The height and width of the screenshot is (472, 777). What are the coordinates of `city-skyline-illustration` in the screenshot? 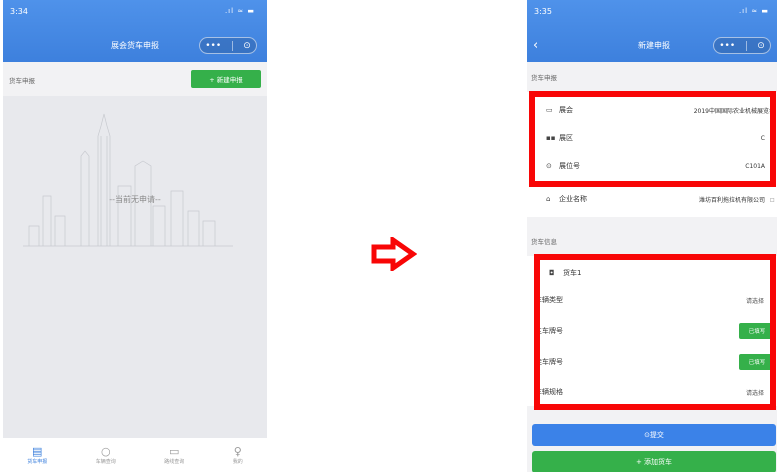 It's located at (128, 180).